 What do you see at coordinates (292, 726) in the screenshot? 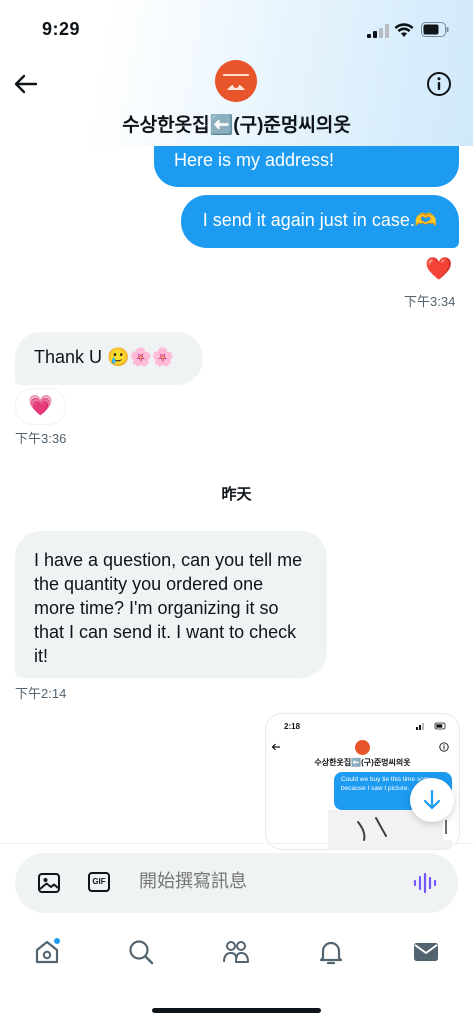
I see `preview-status-time: 2:18` at bounding box center [292, 726].